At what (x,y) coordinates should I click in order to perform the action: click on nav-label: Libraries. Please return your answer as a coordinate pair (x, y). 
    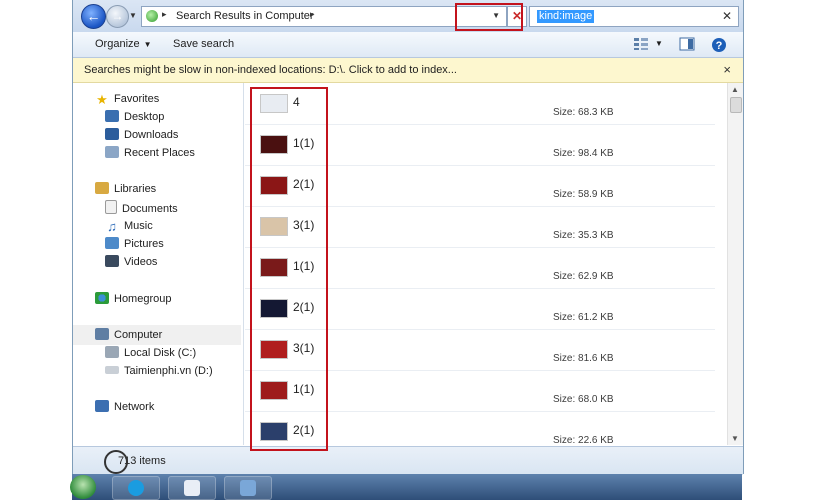
    Looking at the image, I should click on (135, 189).